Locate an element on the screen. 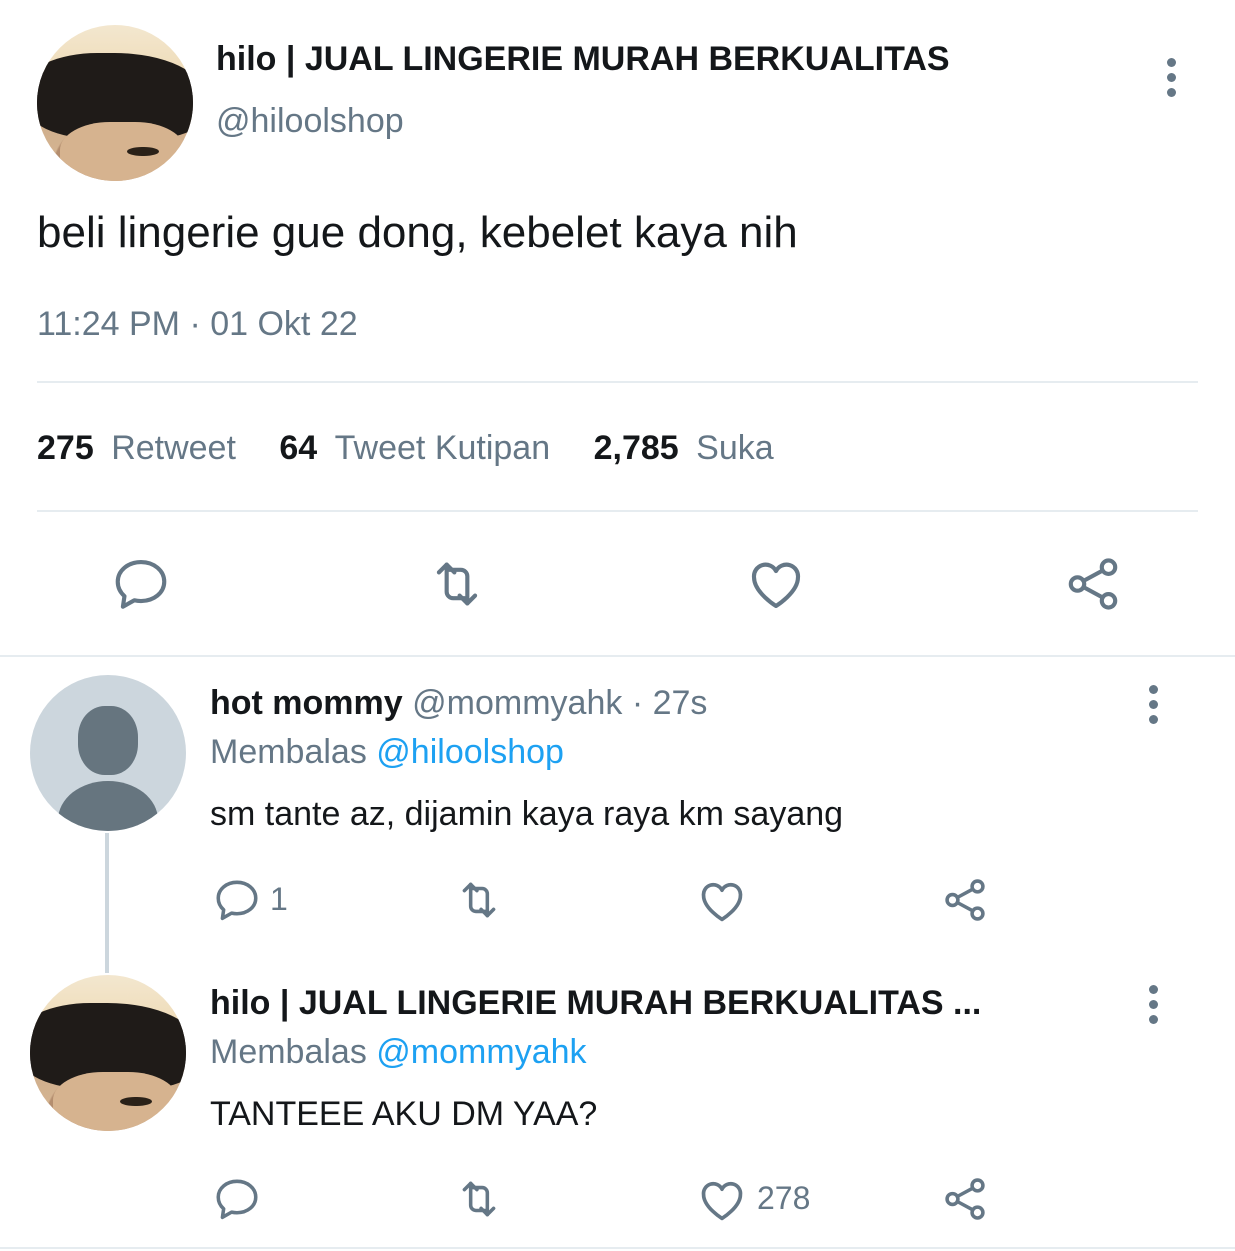  avatar-body-shape is located at coordinates (108, 806).